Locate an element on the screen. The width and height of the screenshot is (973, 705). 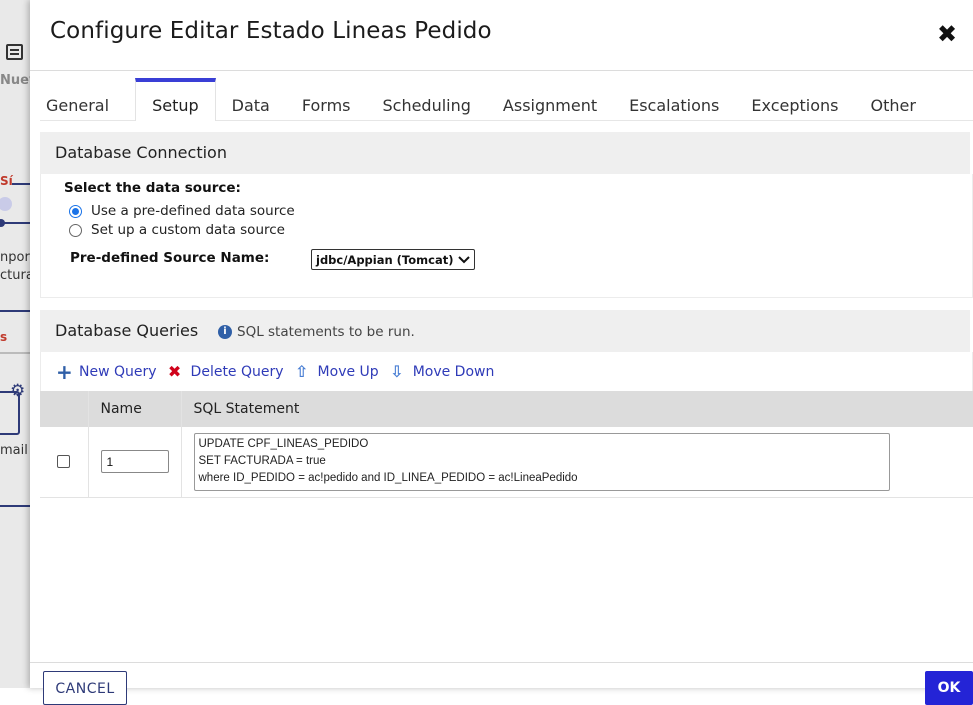
bg-node is located at coordinates (2, 223).